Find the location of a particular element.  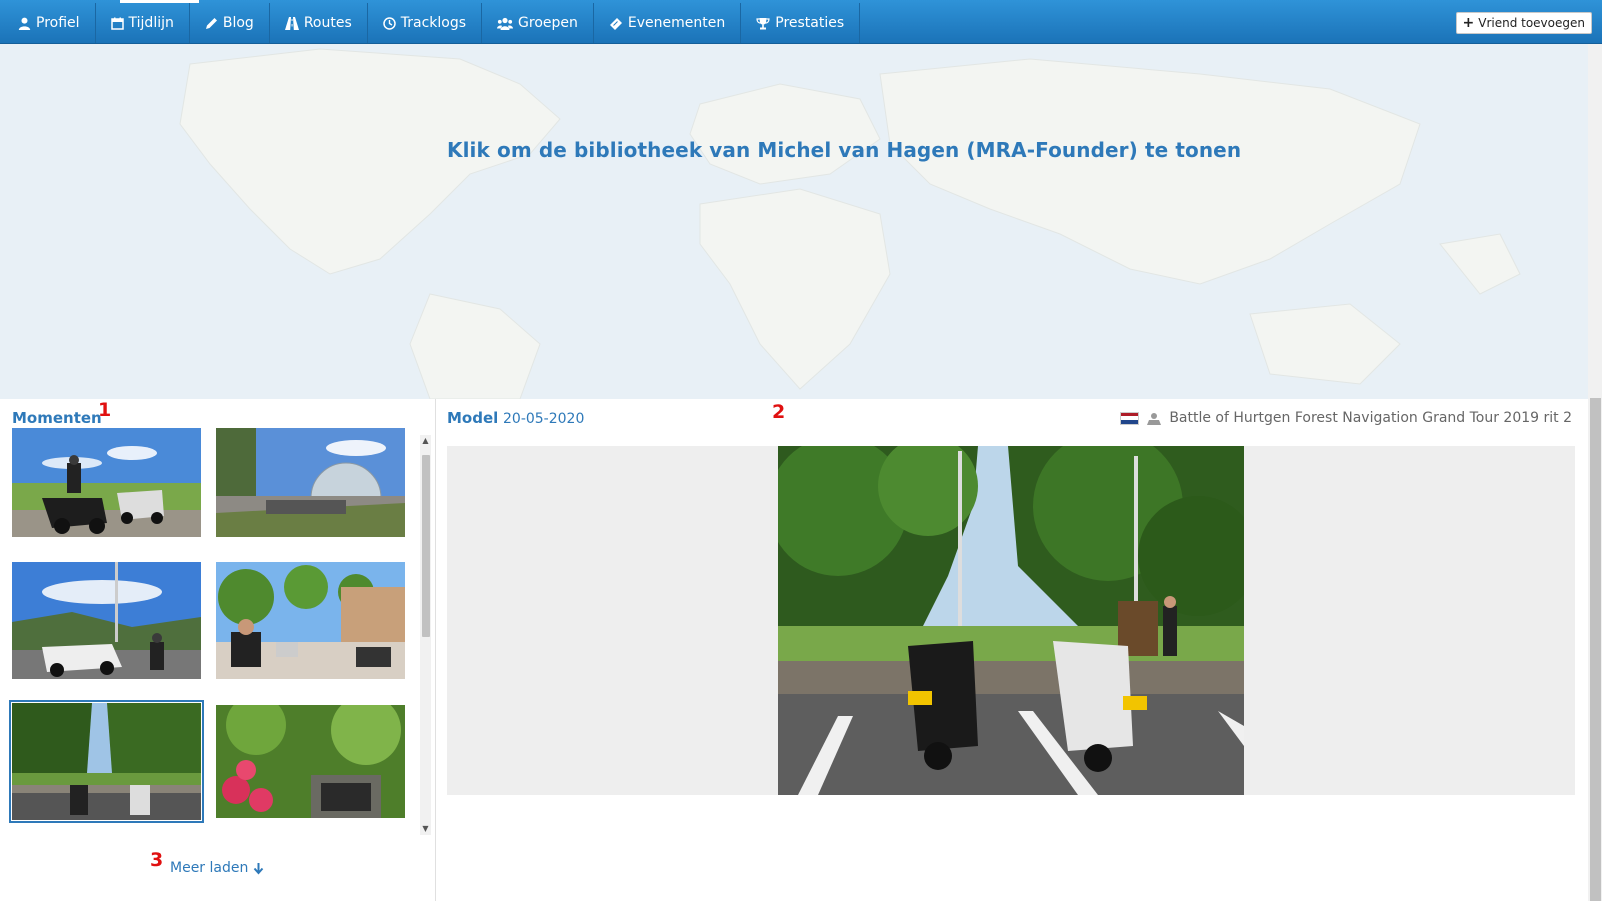

main-photo is located at coordinates (1011, 620).